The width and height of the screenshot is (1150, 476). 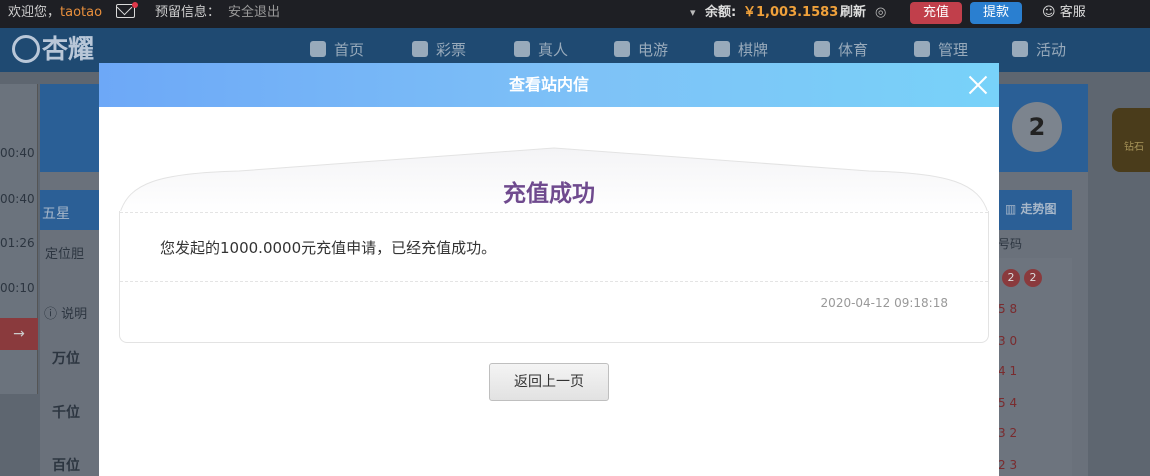 I want to click on modal-title: 查看站内信, so click(x=548, y=84).